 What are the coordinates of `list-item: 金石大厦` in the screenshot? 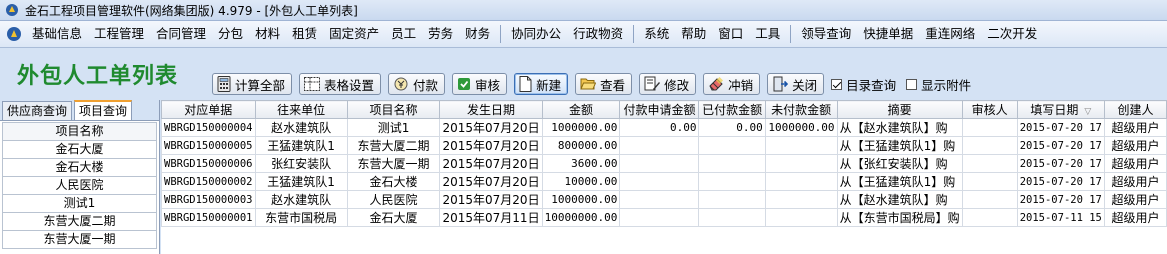 It's located at (79, 150).